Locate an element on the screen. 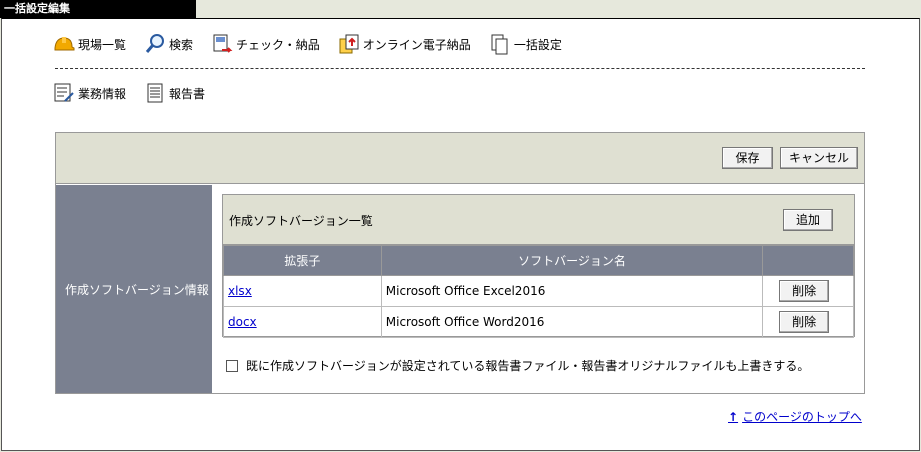 The image size is (921, 452). column-header-extension: 拡張子 is located at coordinates (302, 260).